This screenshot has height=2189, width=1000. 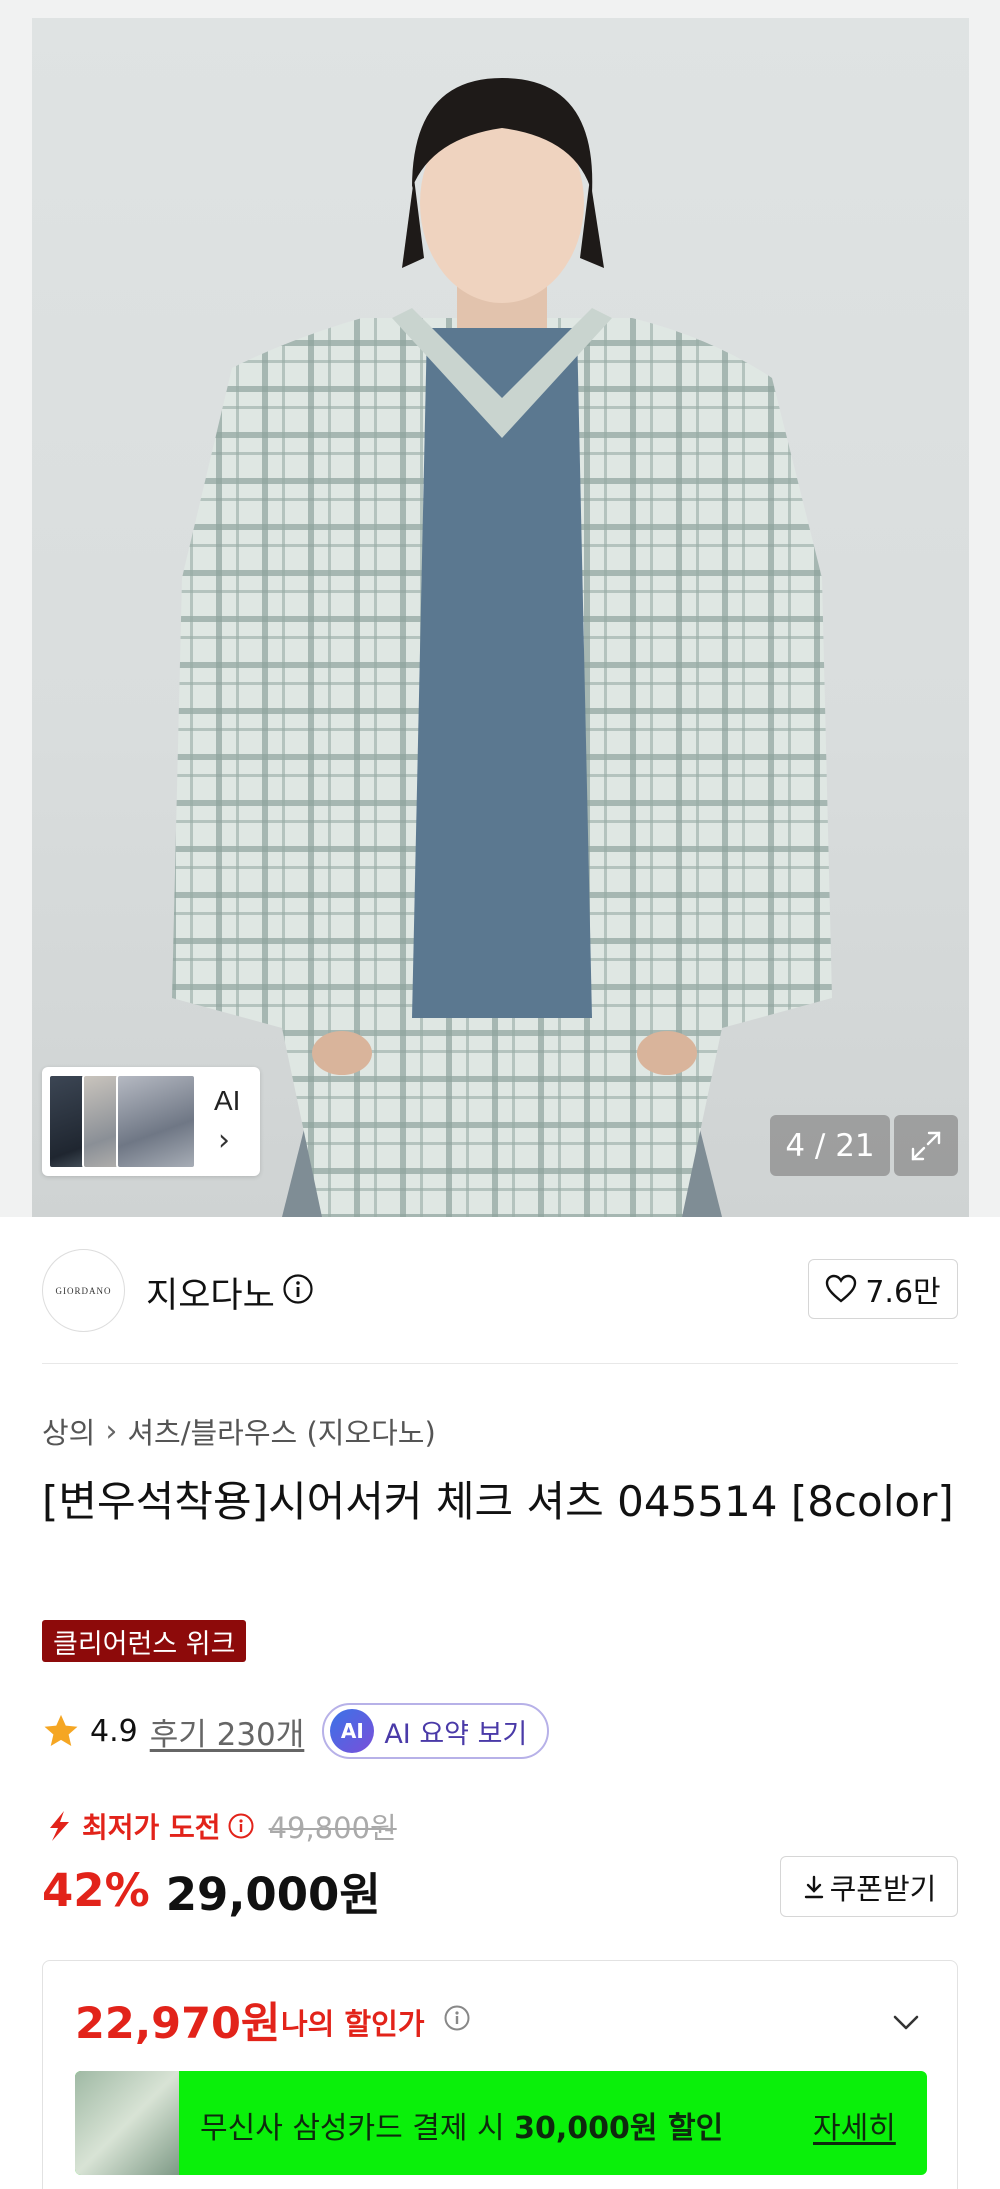 What do you see at coordinates (830, 1145) in the screenshot?
I see `image-counter: 4 / 21` at bounding box center [830, 1145].